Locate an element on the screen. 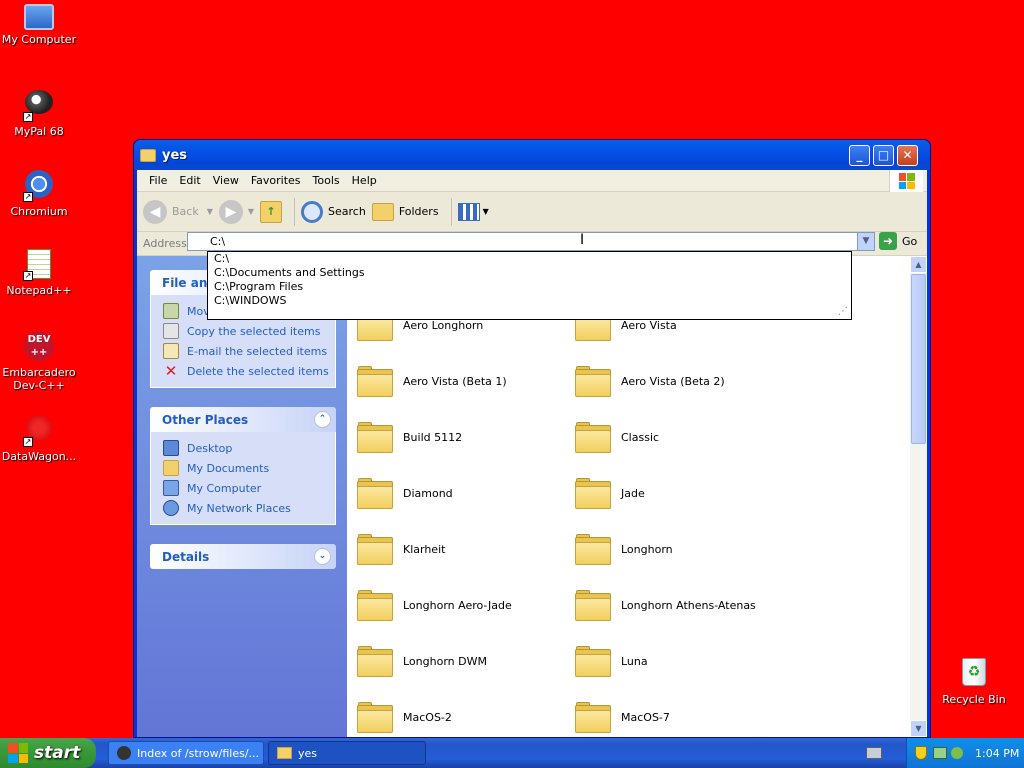  security-shield-icon is located at coordinates (921, 753).